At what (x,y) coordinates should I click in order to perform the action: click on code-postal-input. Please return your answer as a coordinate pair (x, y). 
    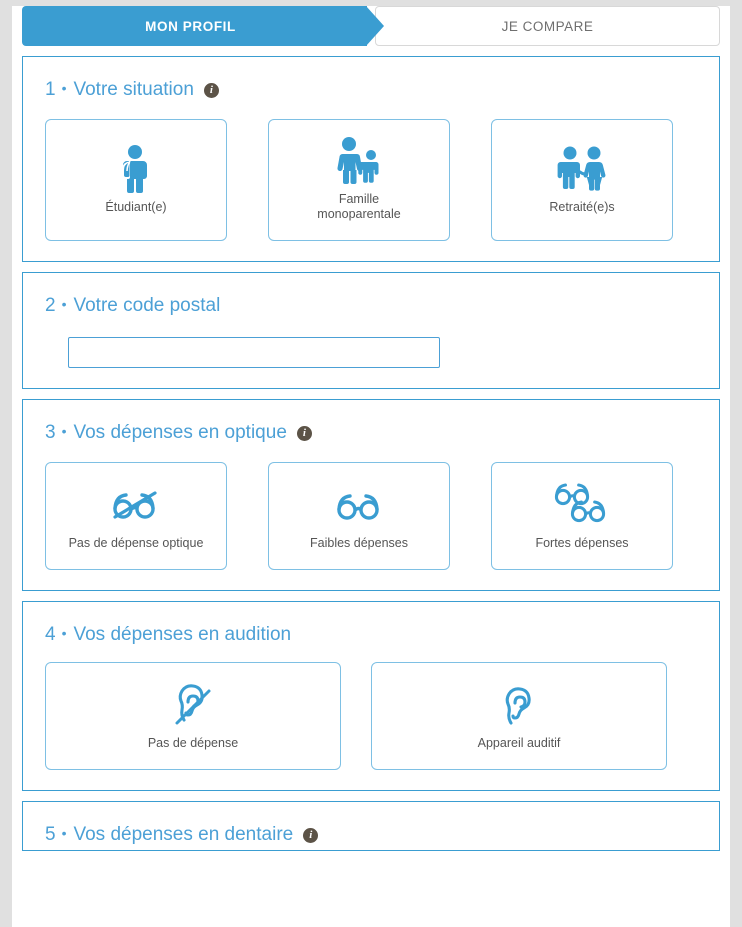
    Looking at the image, I should click on (254, 352).